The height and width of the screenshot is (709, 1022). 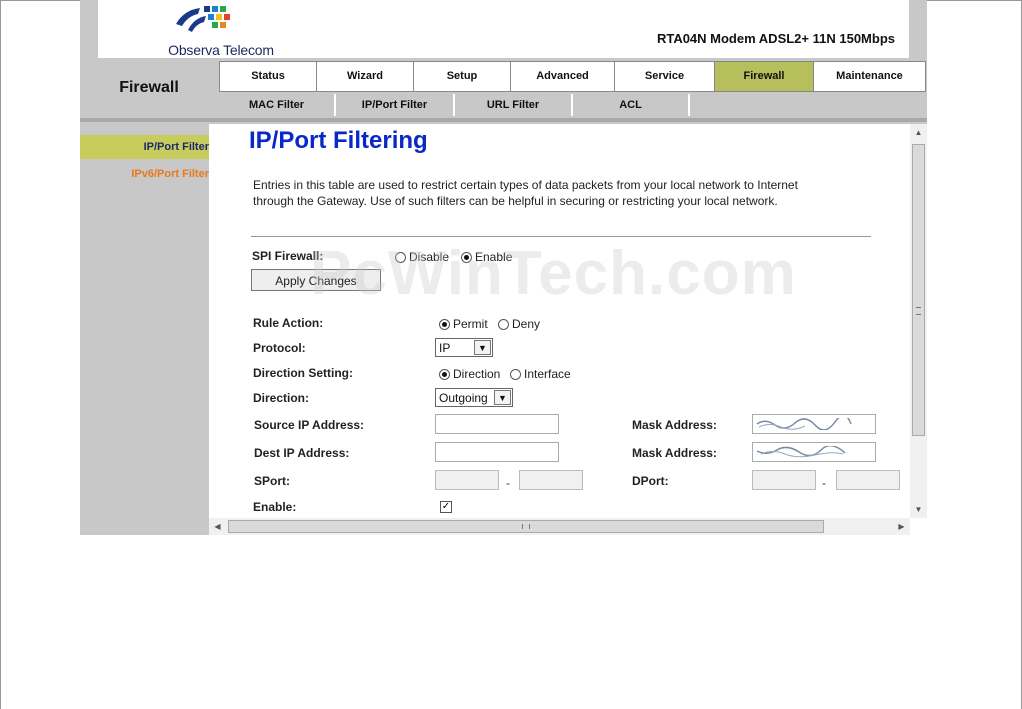 I want to click on horizontal-scroll-thumb, so click(x=526, y=526).